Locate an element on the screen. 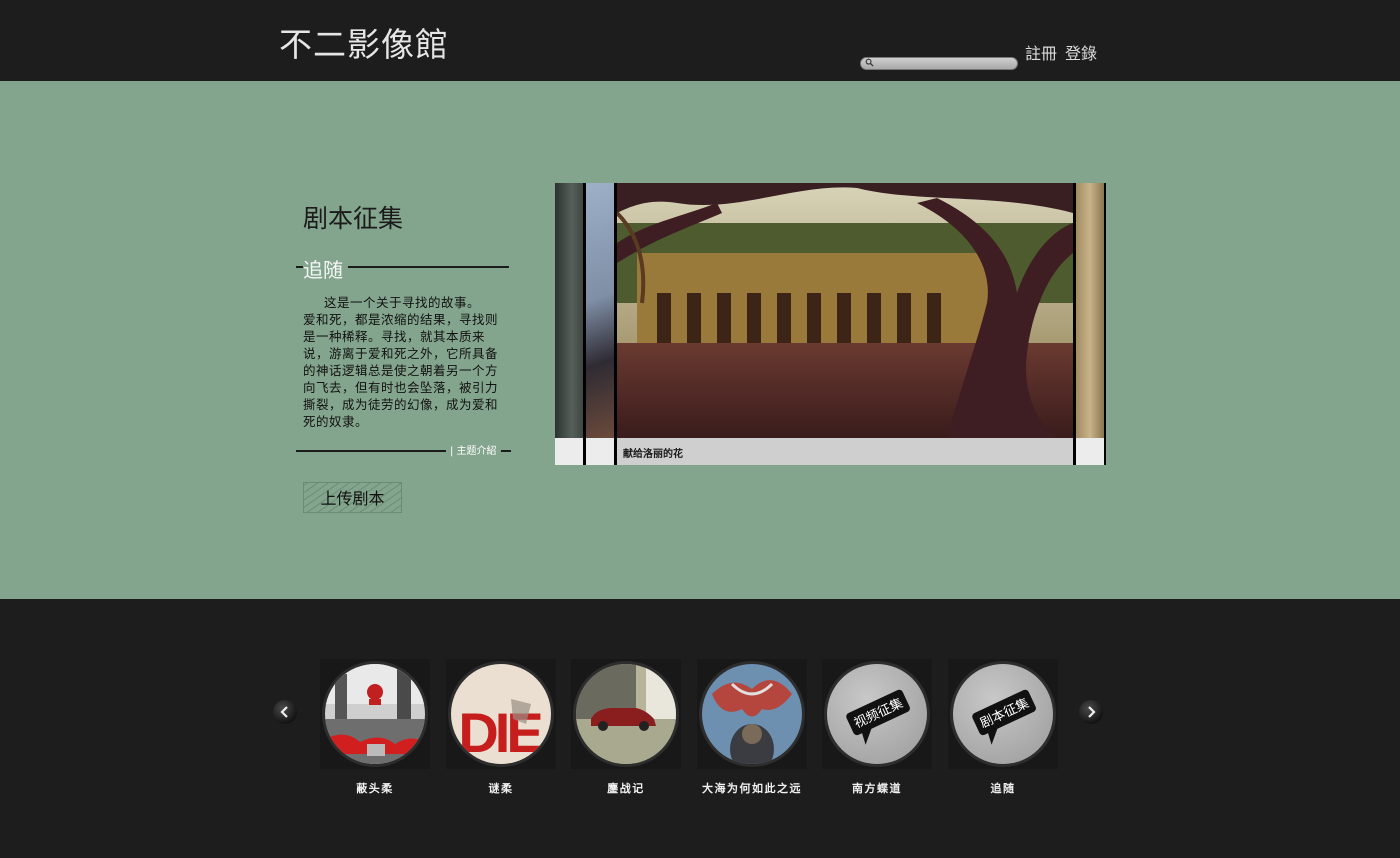  carousel-item-label: 追随 is located at coordinates (1003, 788).